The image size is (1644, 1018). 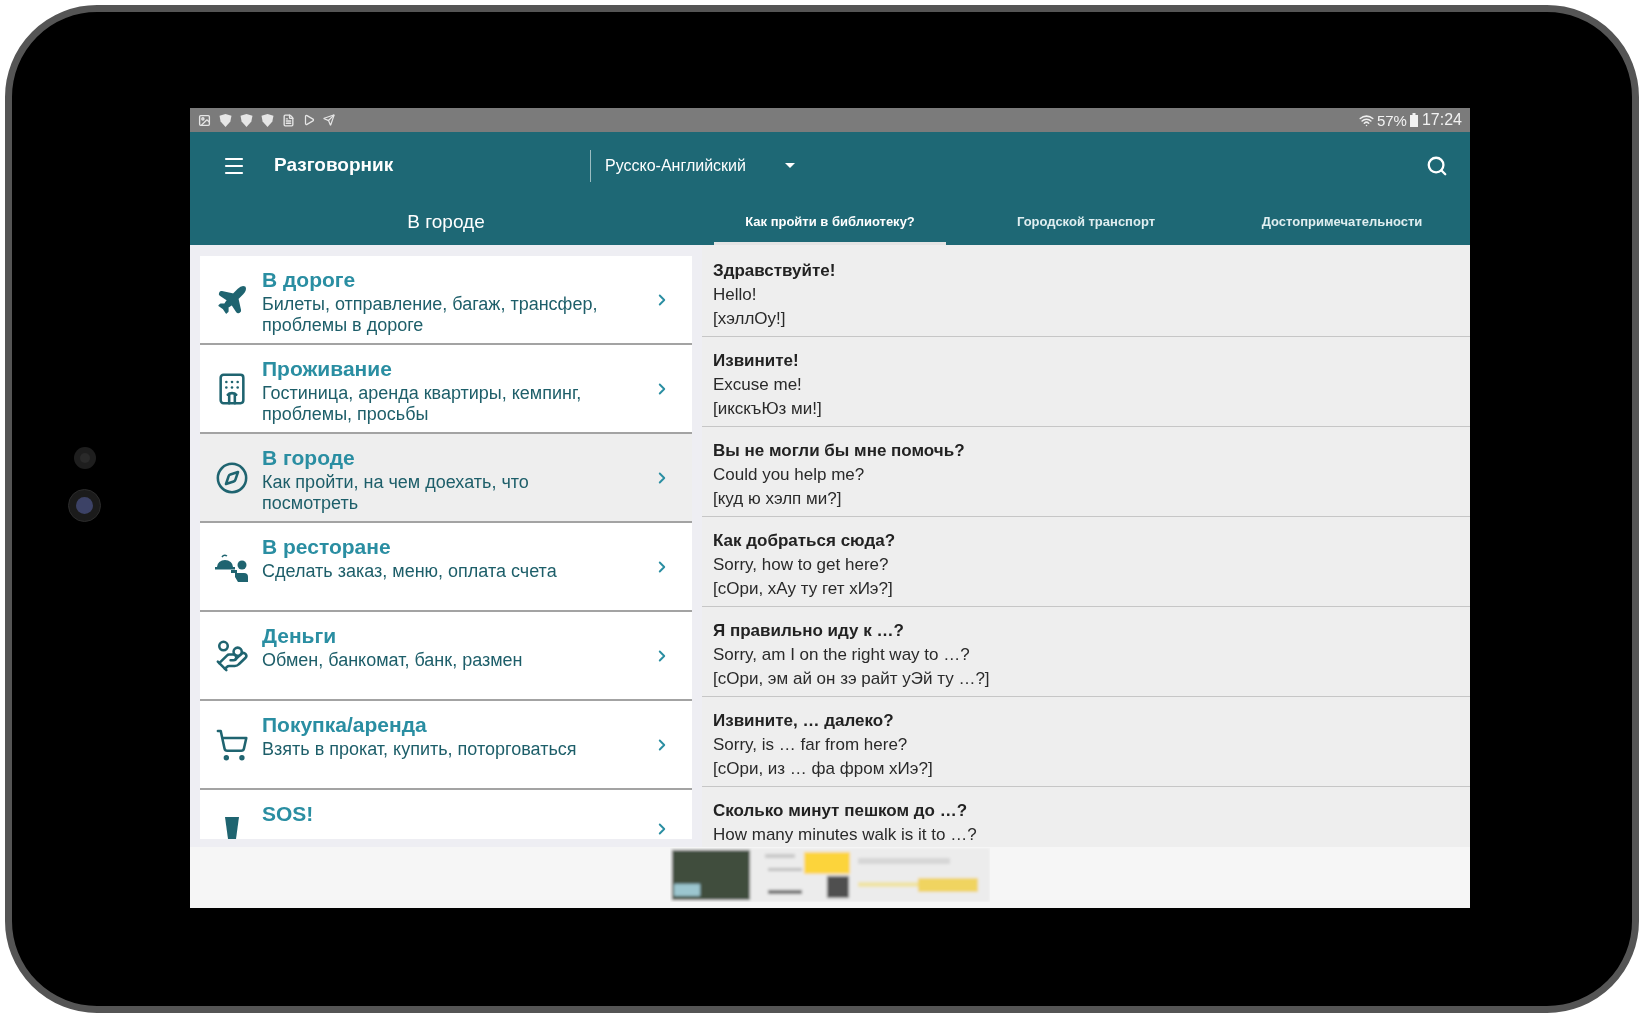 What do you see at coordinates (299, 636) in the screenshot?
I see `category-title: Деньги` at bounding box center [299, 636].